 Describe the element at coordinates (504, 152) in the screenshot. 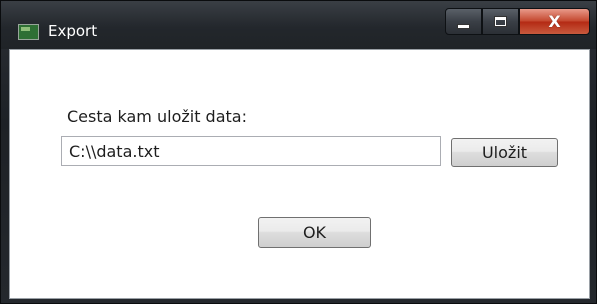

I see `save-button: Uložit` at that location.